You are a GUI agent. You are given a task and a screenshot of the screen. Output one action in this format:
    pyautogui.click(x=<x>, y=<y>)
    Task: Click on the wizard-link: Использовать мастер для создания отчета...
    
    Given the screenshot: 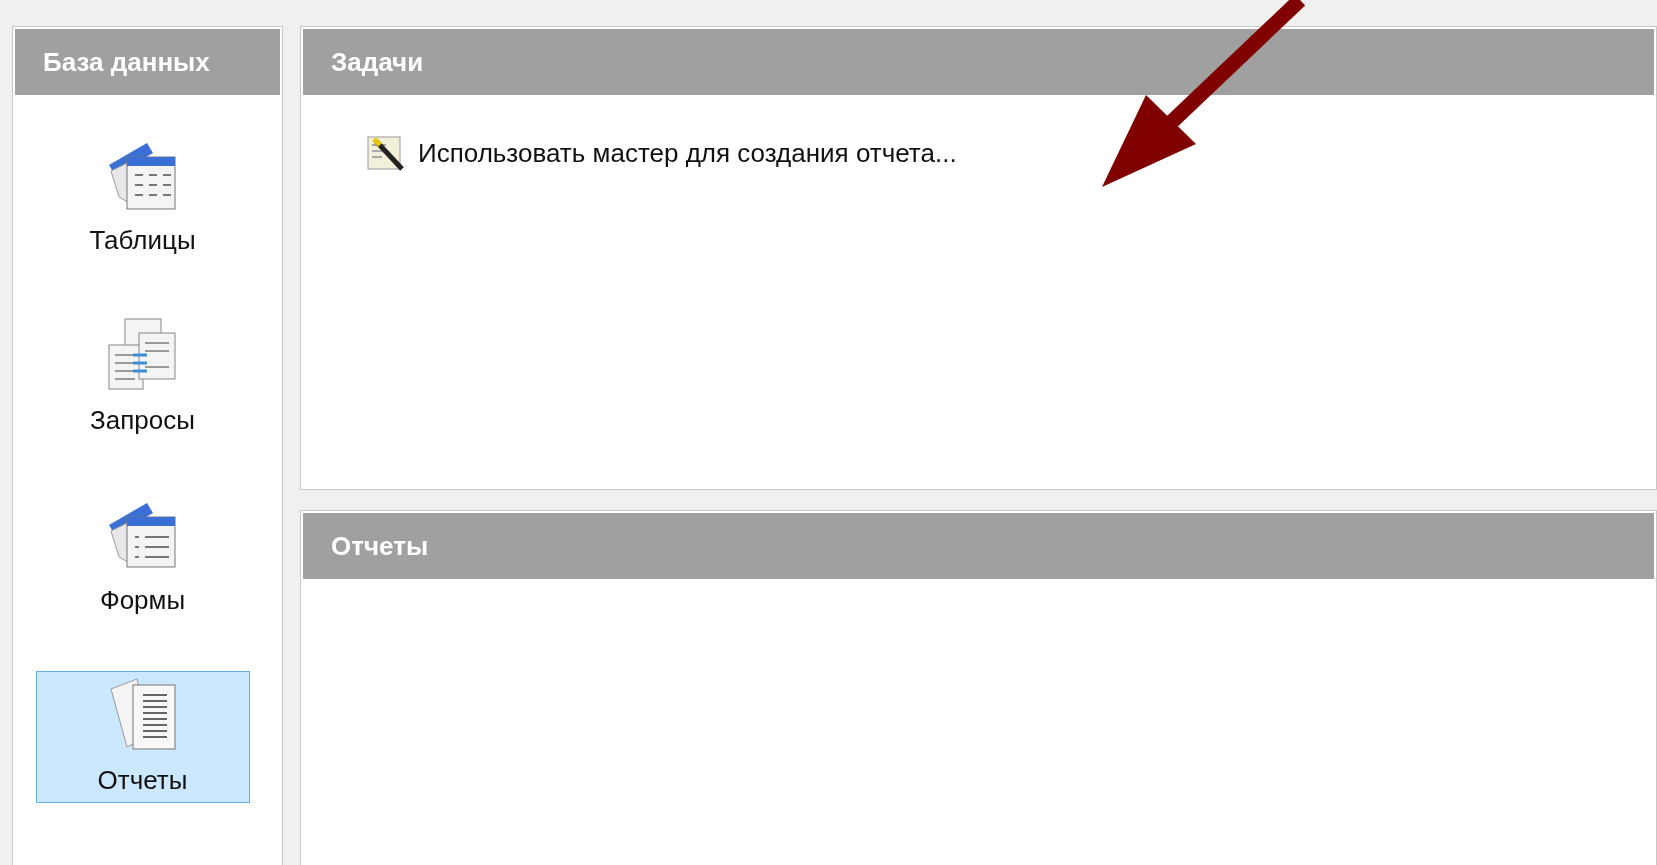 What is the action you would take?
    pyautogui.click(x=687, y=153)
    